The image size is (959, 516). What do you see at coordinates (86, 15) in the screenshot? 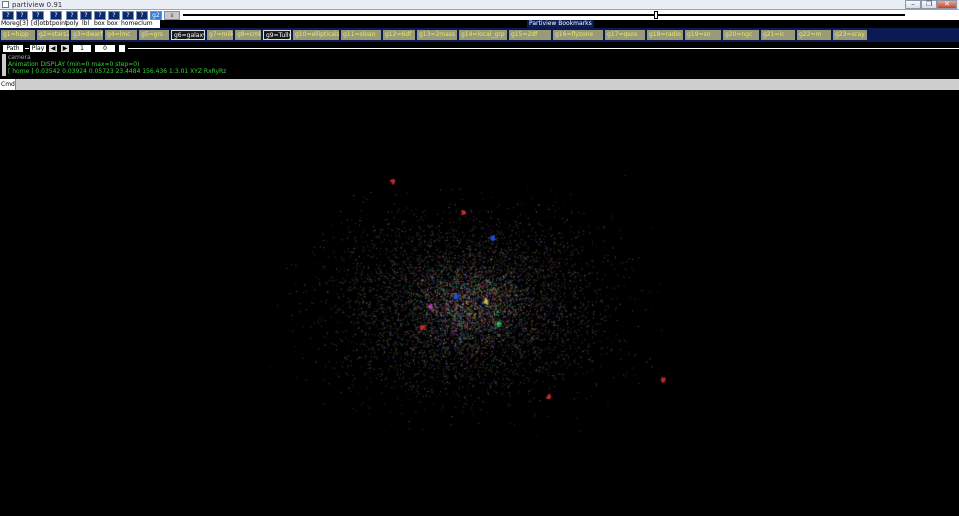
I see `toolbar-button-5: ?` at bounding box center [86, 15].